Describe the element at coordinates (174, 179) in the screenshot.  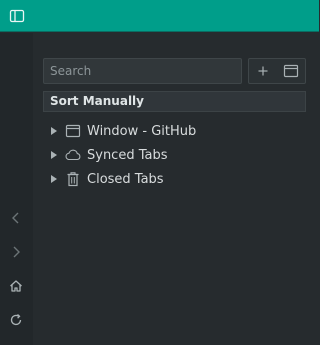
I see `tree-item-closed-tabs: Closed Tabs` at that location.